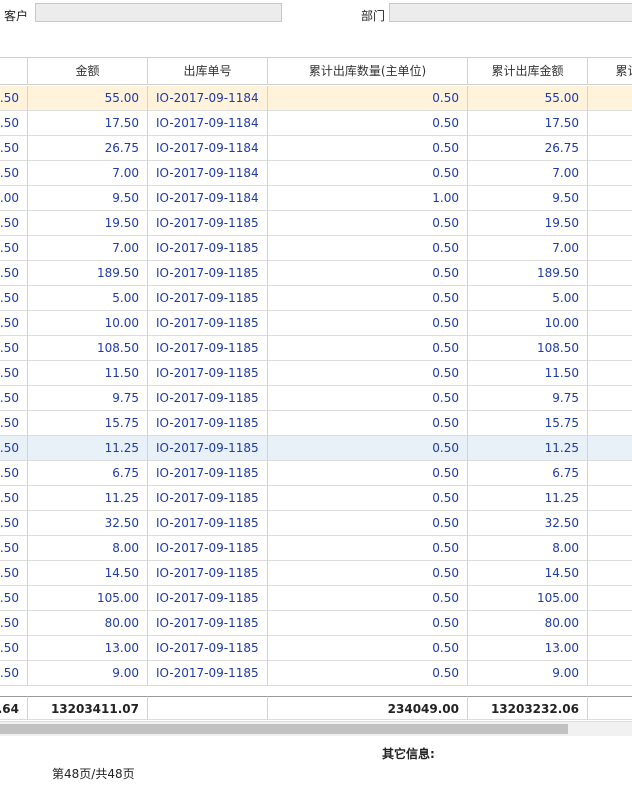 The height and width of the screenshot is (790, 632). What do you see at coordinates (528, 71) in the screenshot?
I see `column-header-cumulative-amount: 累计出库金额` at bounding box center [528, 71].